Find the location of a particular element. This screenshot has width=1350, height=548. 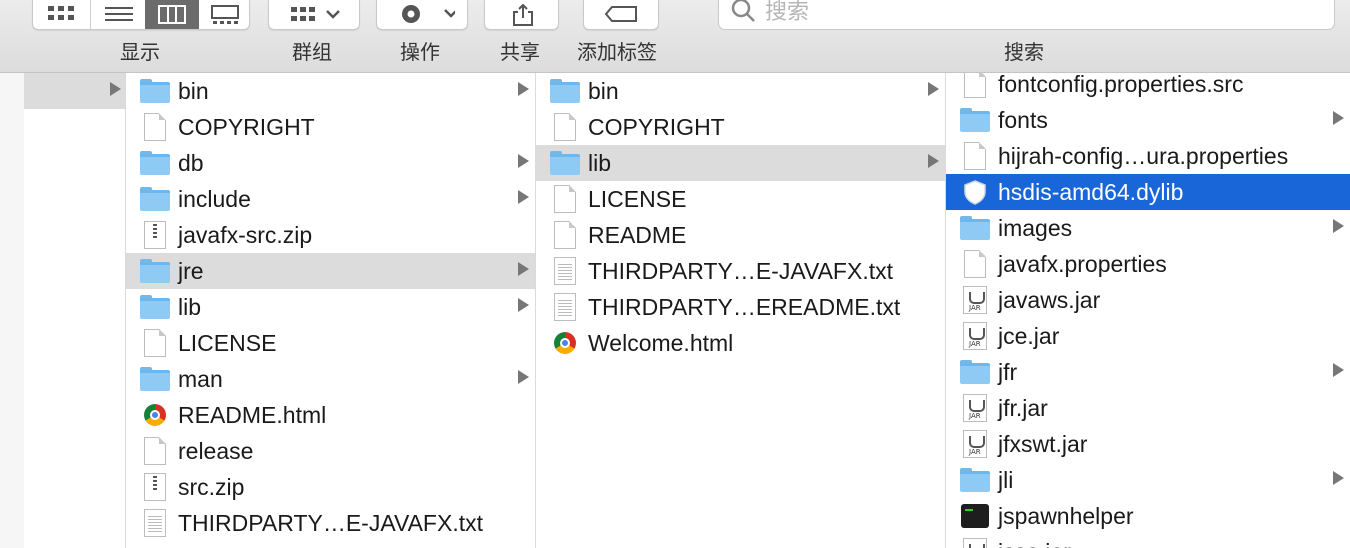

file-row: jre is located at coordinates (330, 271).